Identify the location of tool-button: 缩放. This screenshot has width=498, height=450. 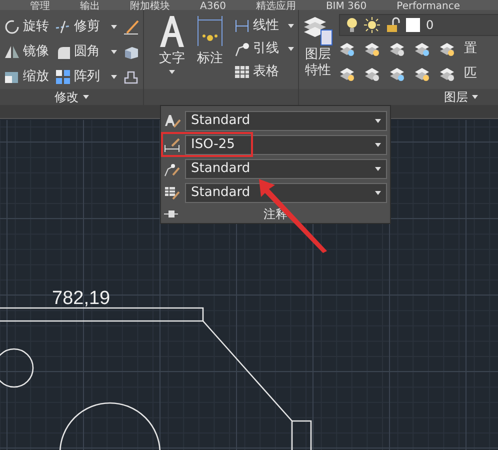
(36, 76).